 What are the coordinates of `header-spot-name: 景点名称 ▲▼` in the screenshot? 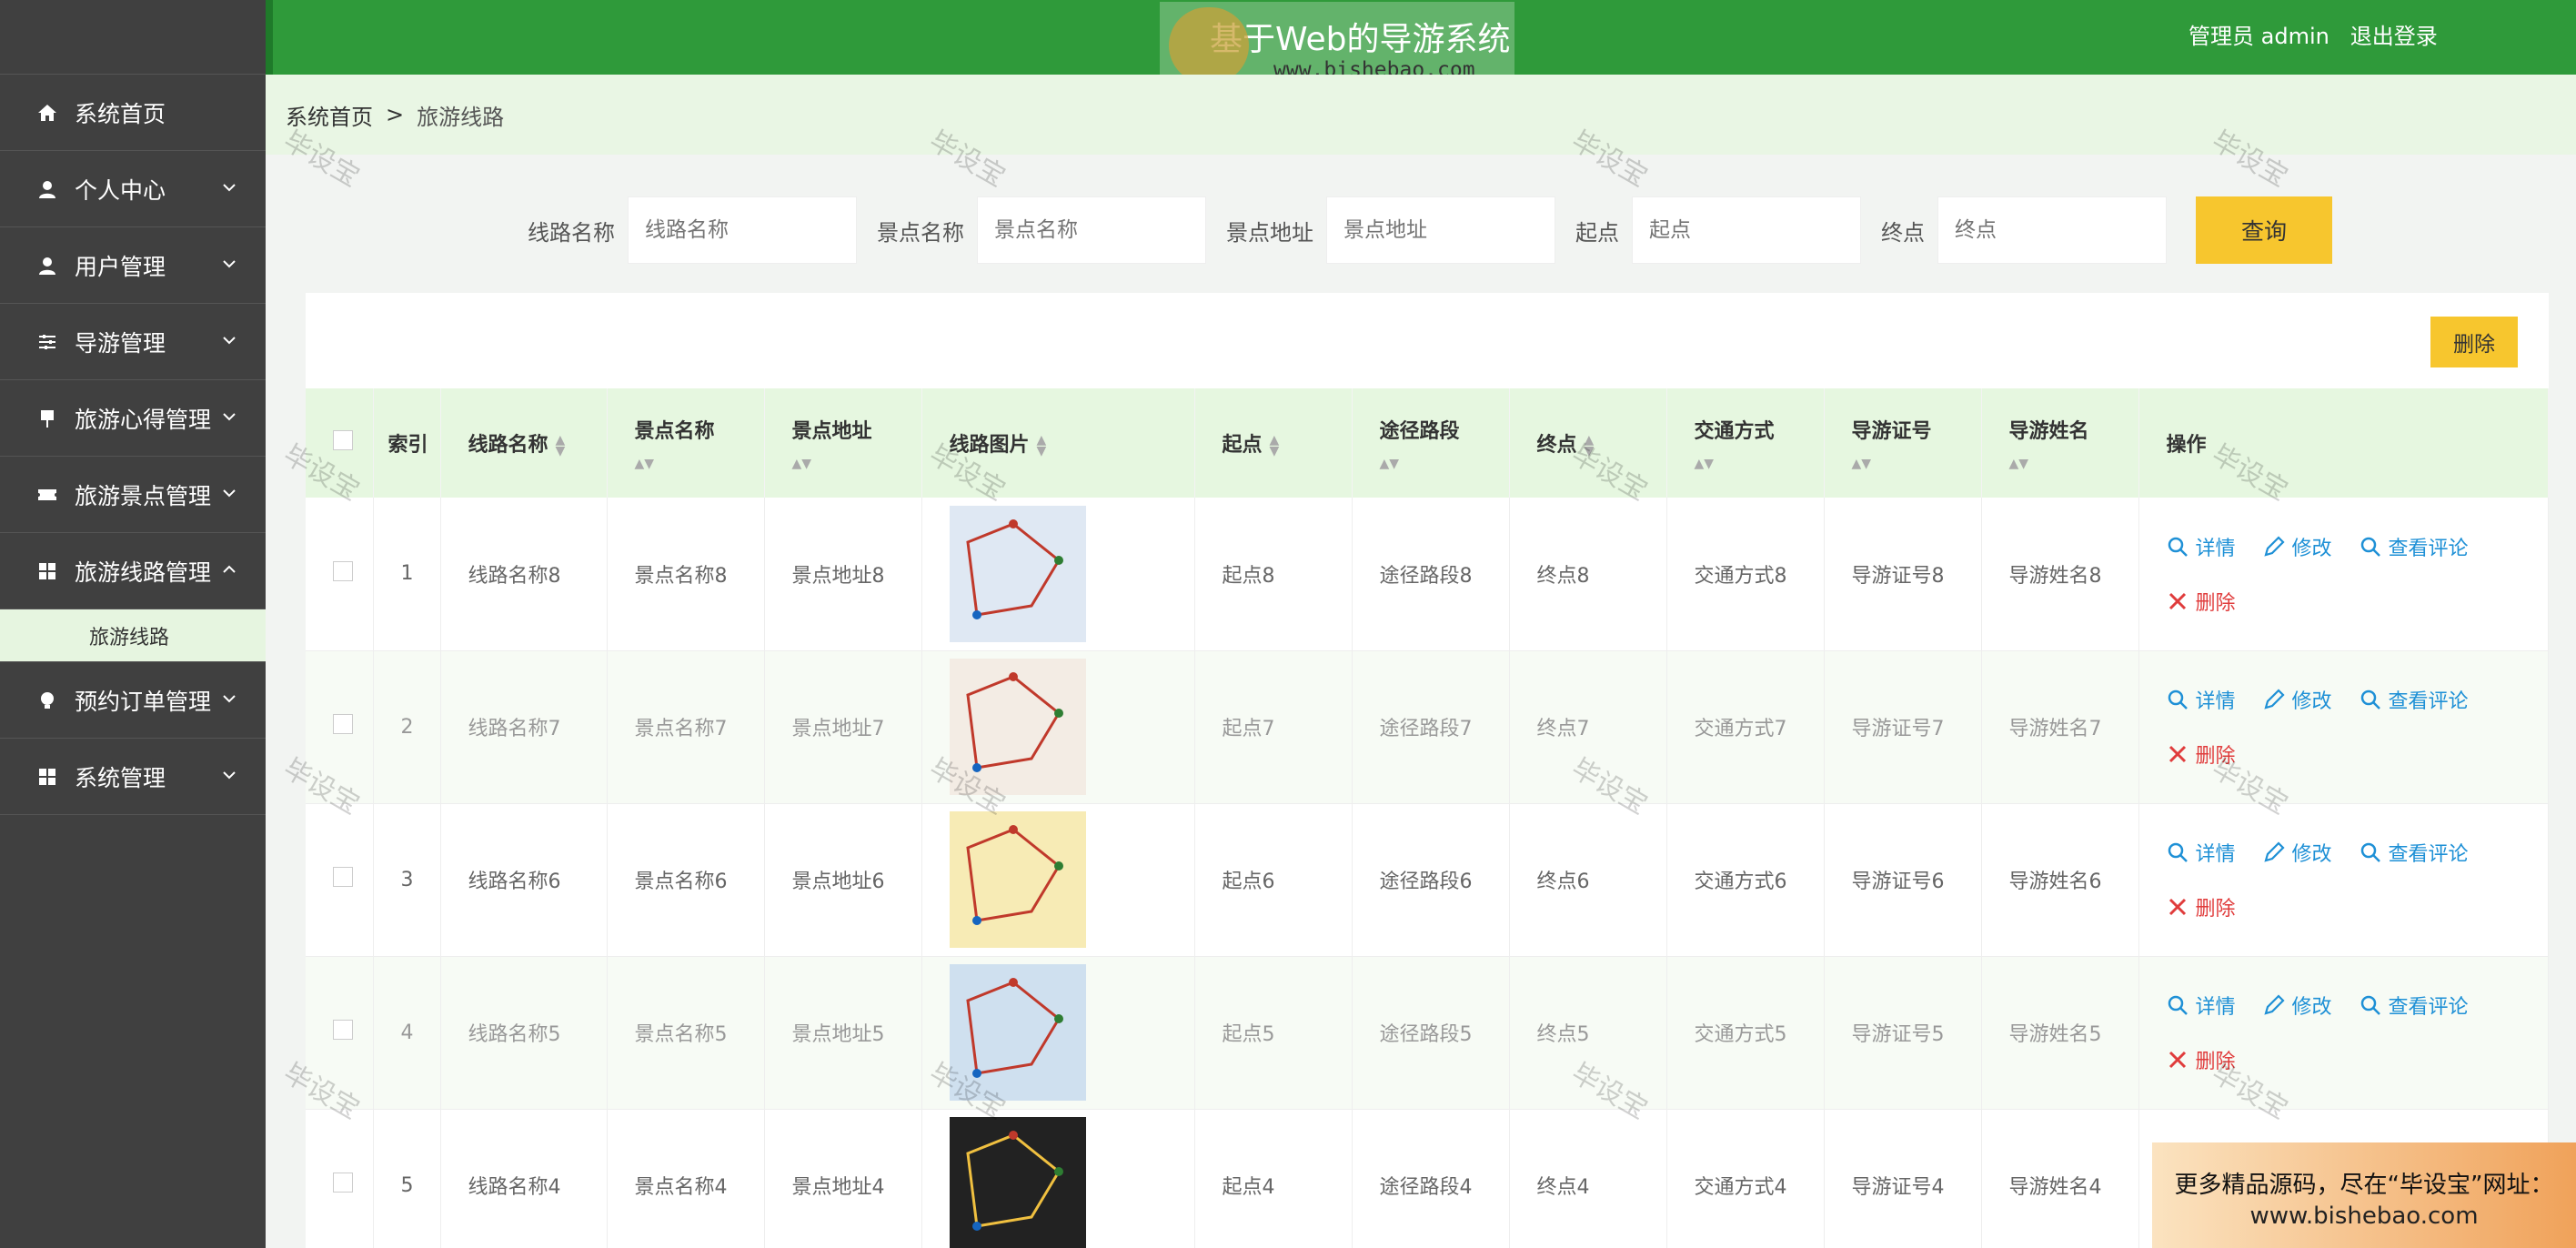 It's located at (686, 443).